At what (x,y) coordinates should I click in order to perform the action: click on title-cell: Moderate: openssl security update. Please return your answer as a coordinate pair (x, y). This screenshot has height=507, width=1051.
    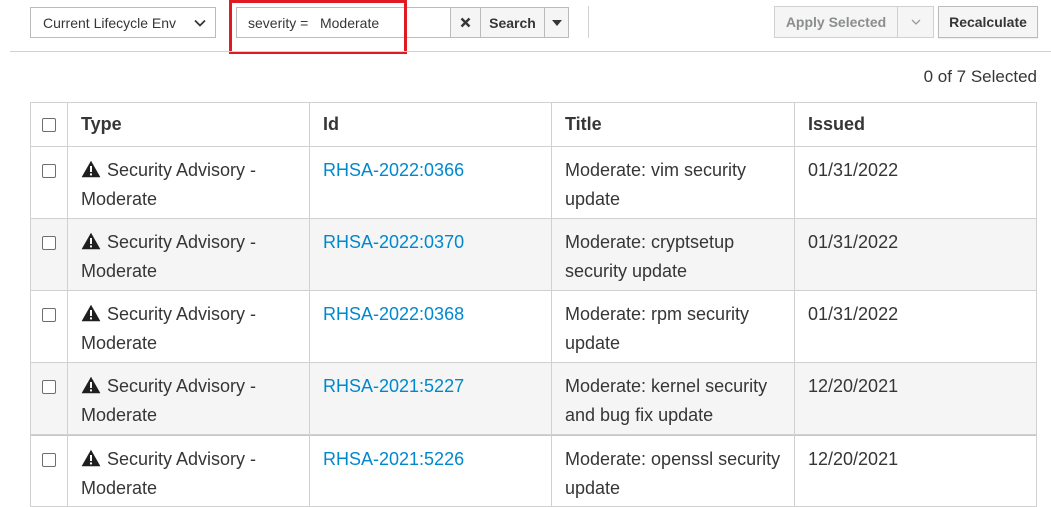
    Looking at the image, I should click on (673, 471).